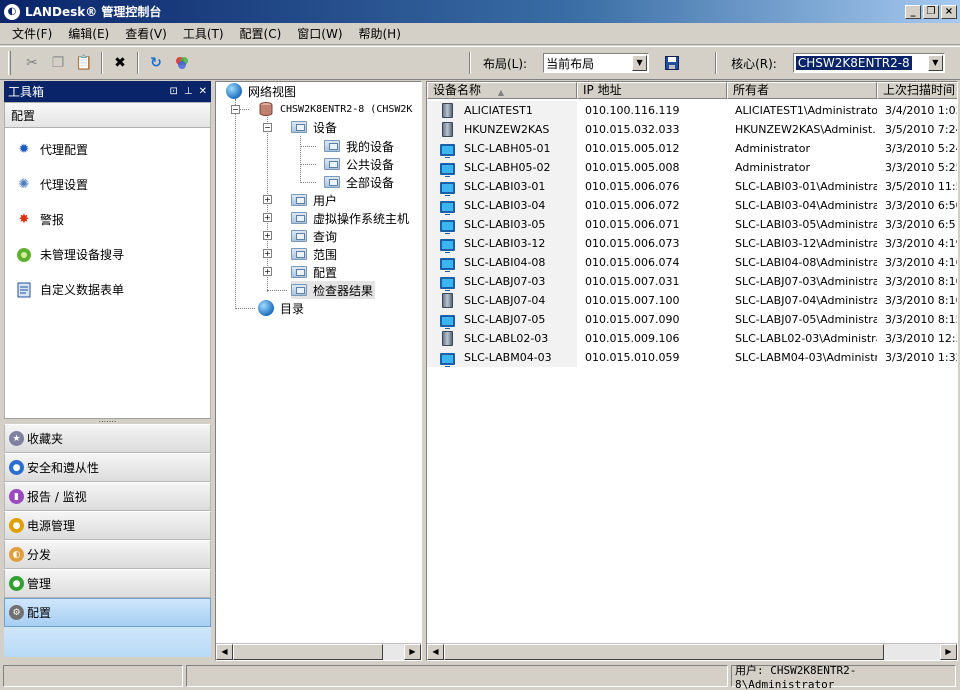 The width and height of the screenshot is (960, 690). What do you see at coordinates (9, 63) in the screenshot?
I see `toolbar-grip` at bounding box center [9, 63].